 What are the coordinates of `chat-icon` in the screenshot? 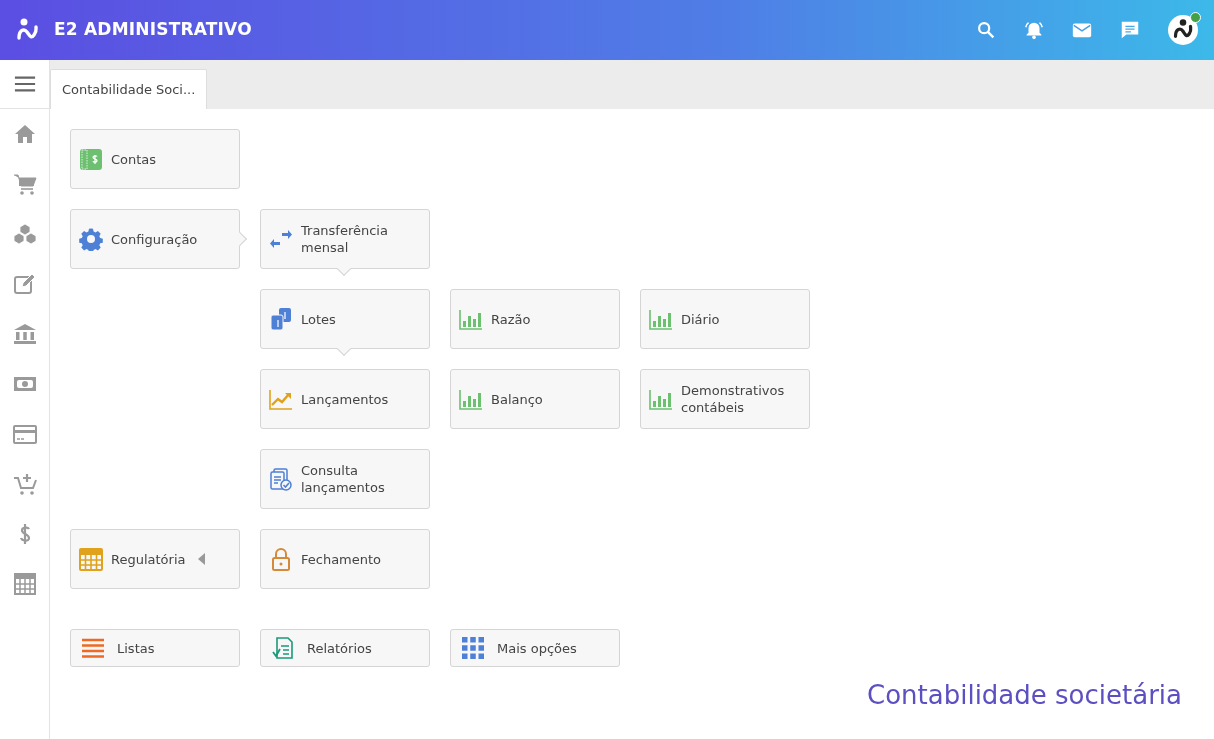 It's located at (1130, 30).